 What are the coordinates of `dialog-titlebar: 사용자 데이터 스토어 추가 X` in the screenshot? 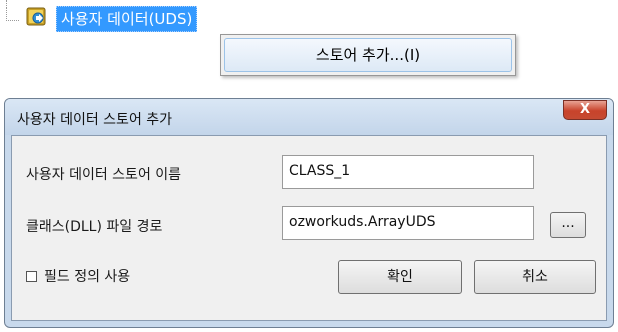 It's located at (309, 117).